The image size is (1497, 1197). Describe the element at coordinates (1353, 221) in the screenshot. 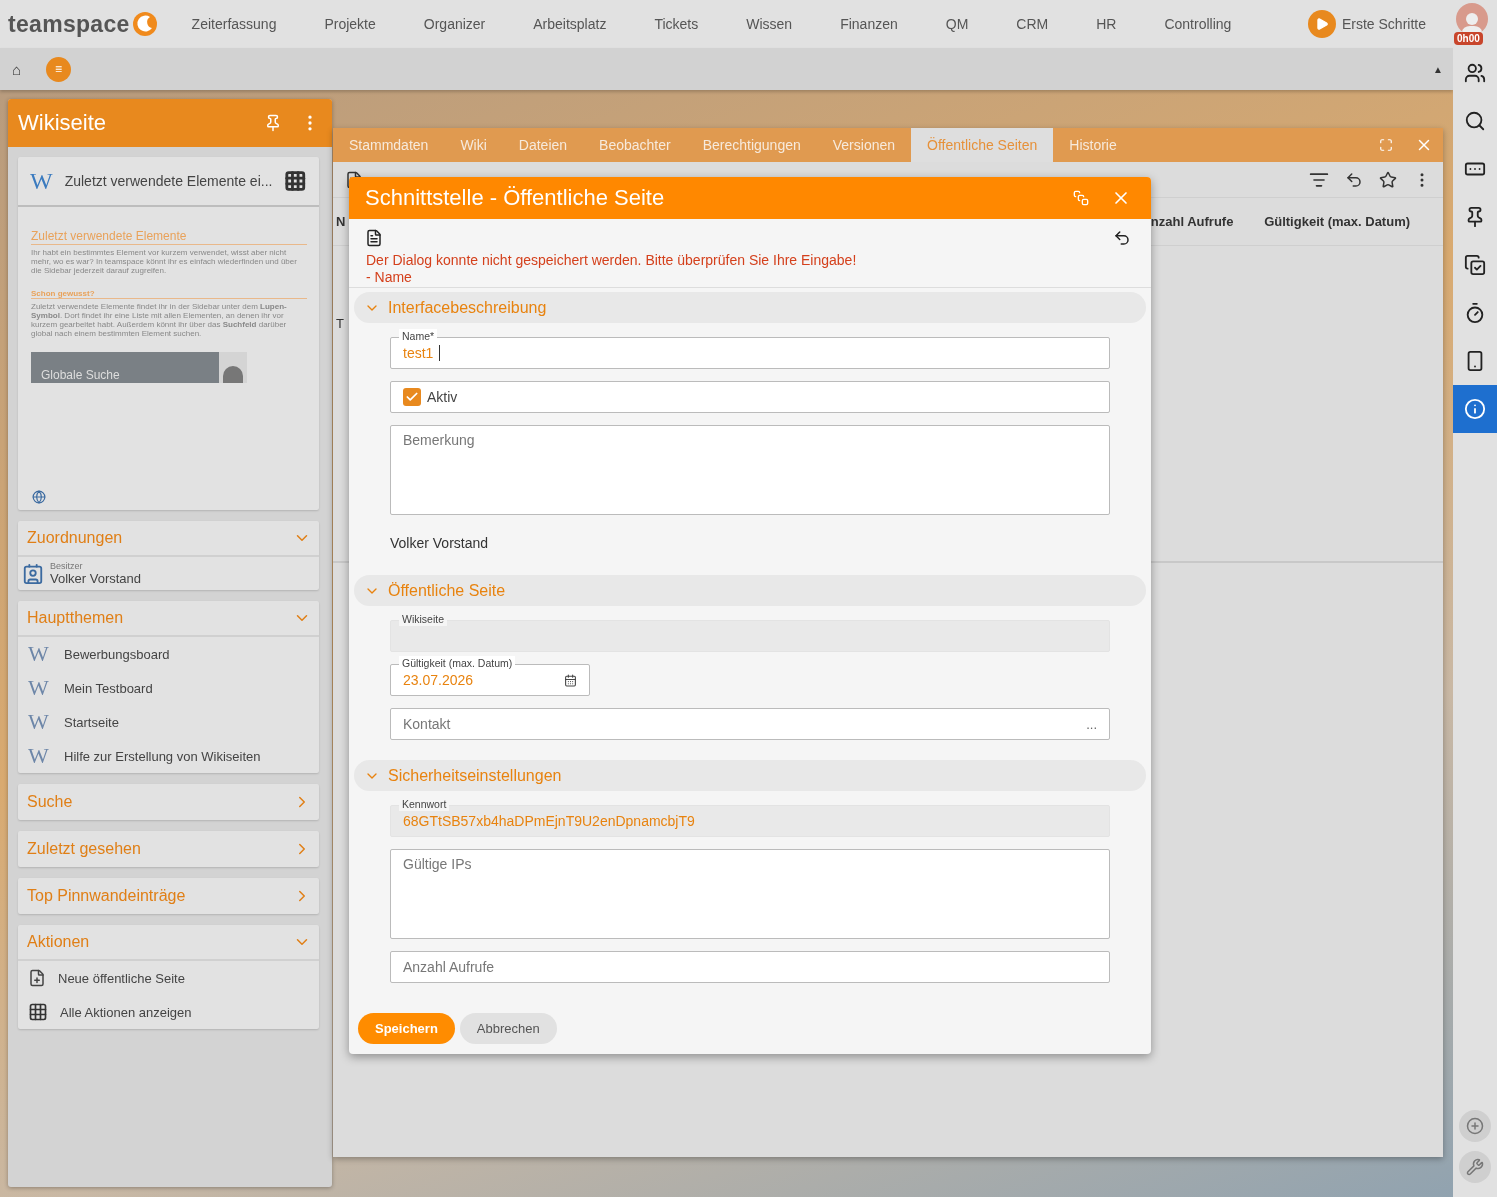

I see `column-header: Gültigkeit (max. Datum)` at that location.